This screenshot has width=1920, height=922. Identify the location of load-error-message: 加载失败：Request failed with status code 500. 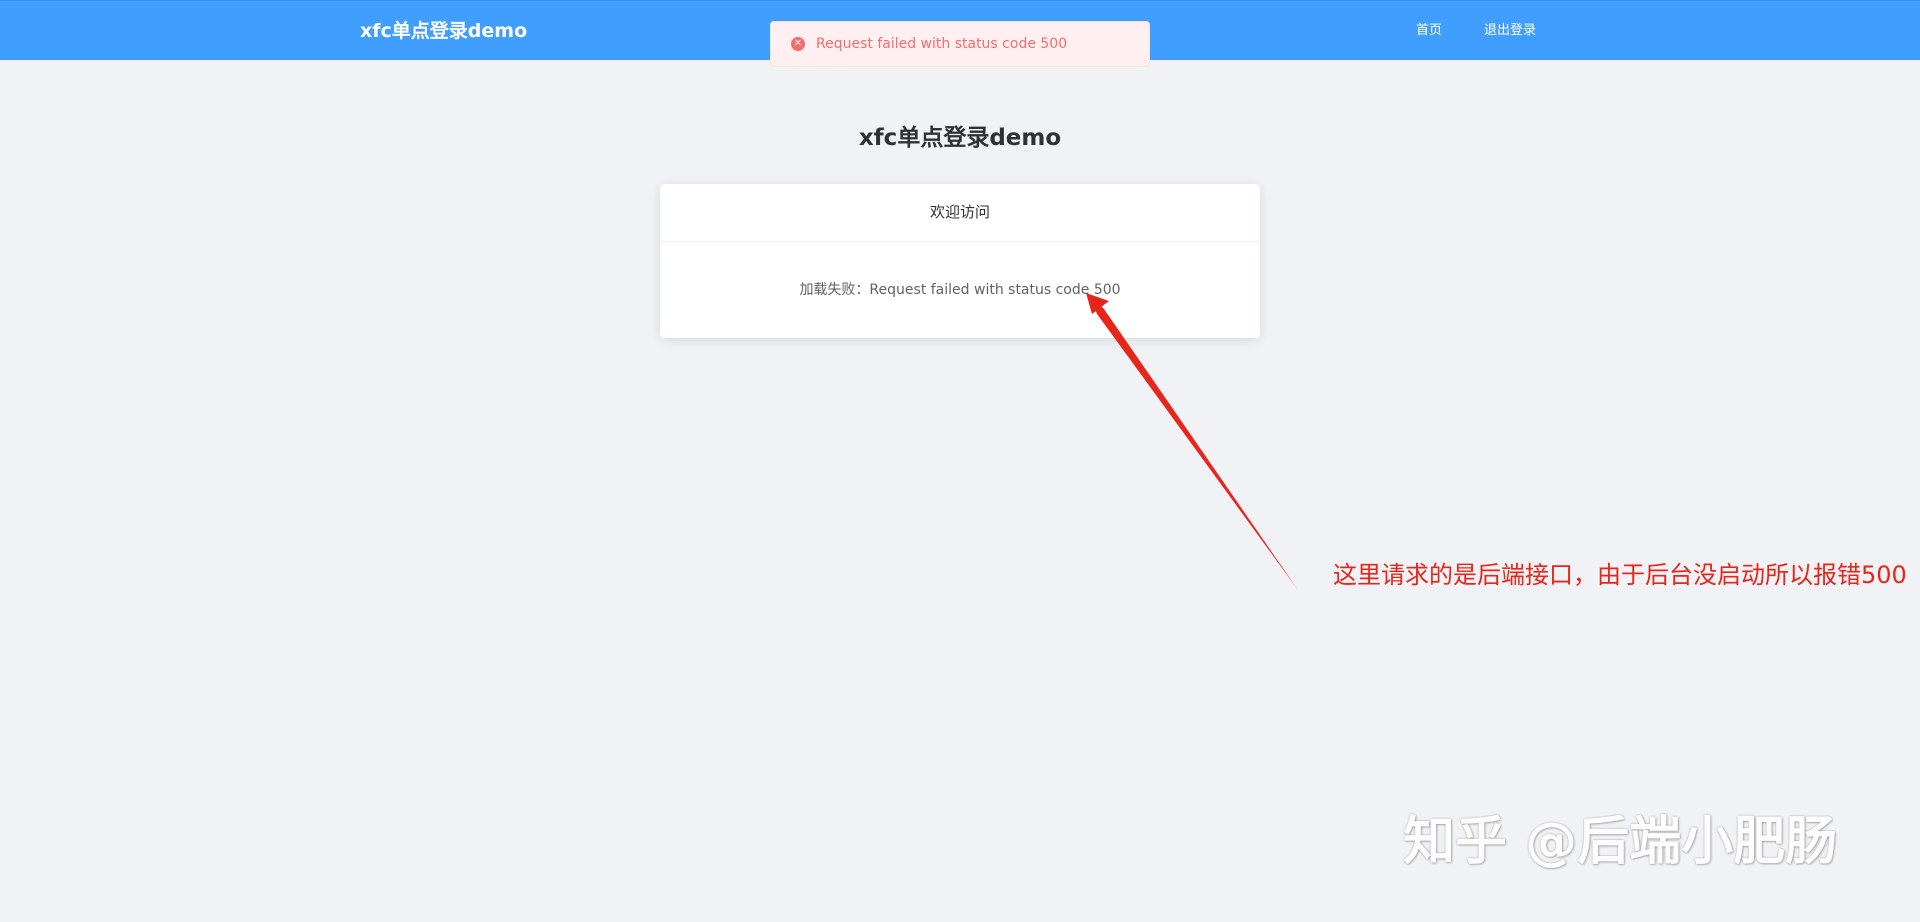
(960, 290).